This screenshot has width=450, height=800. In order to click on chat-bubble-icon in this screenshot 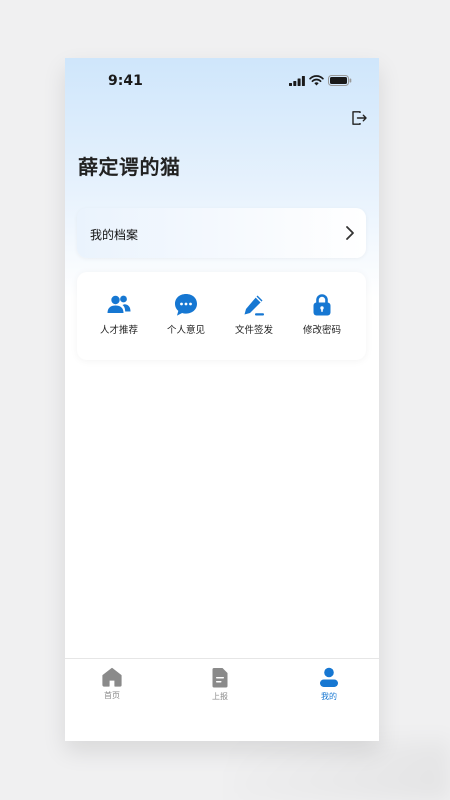, I will do `click(186, 305)`.